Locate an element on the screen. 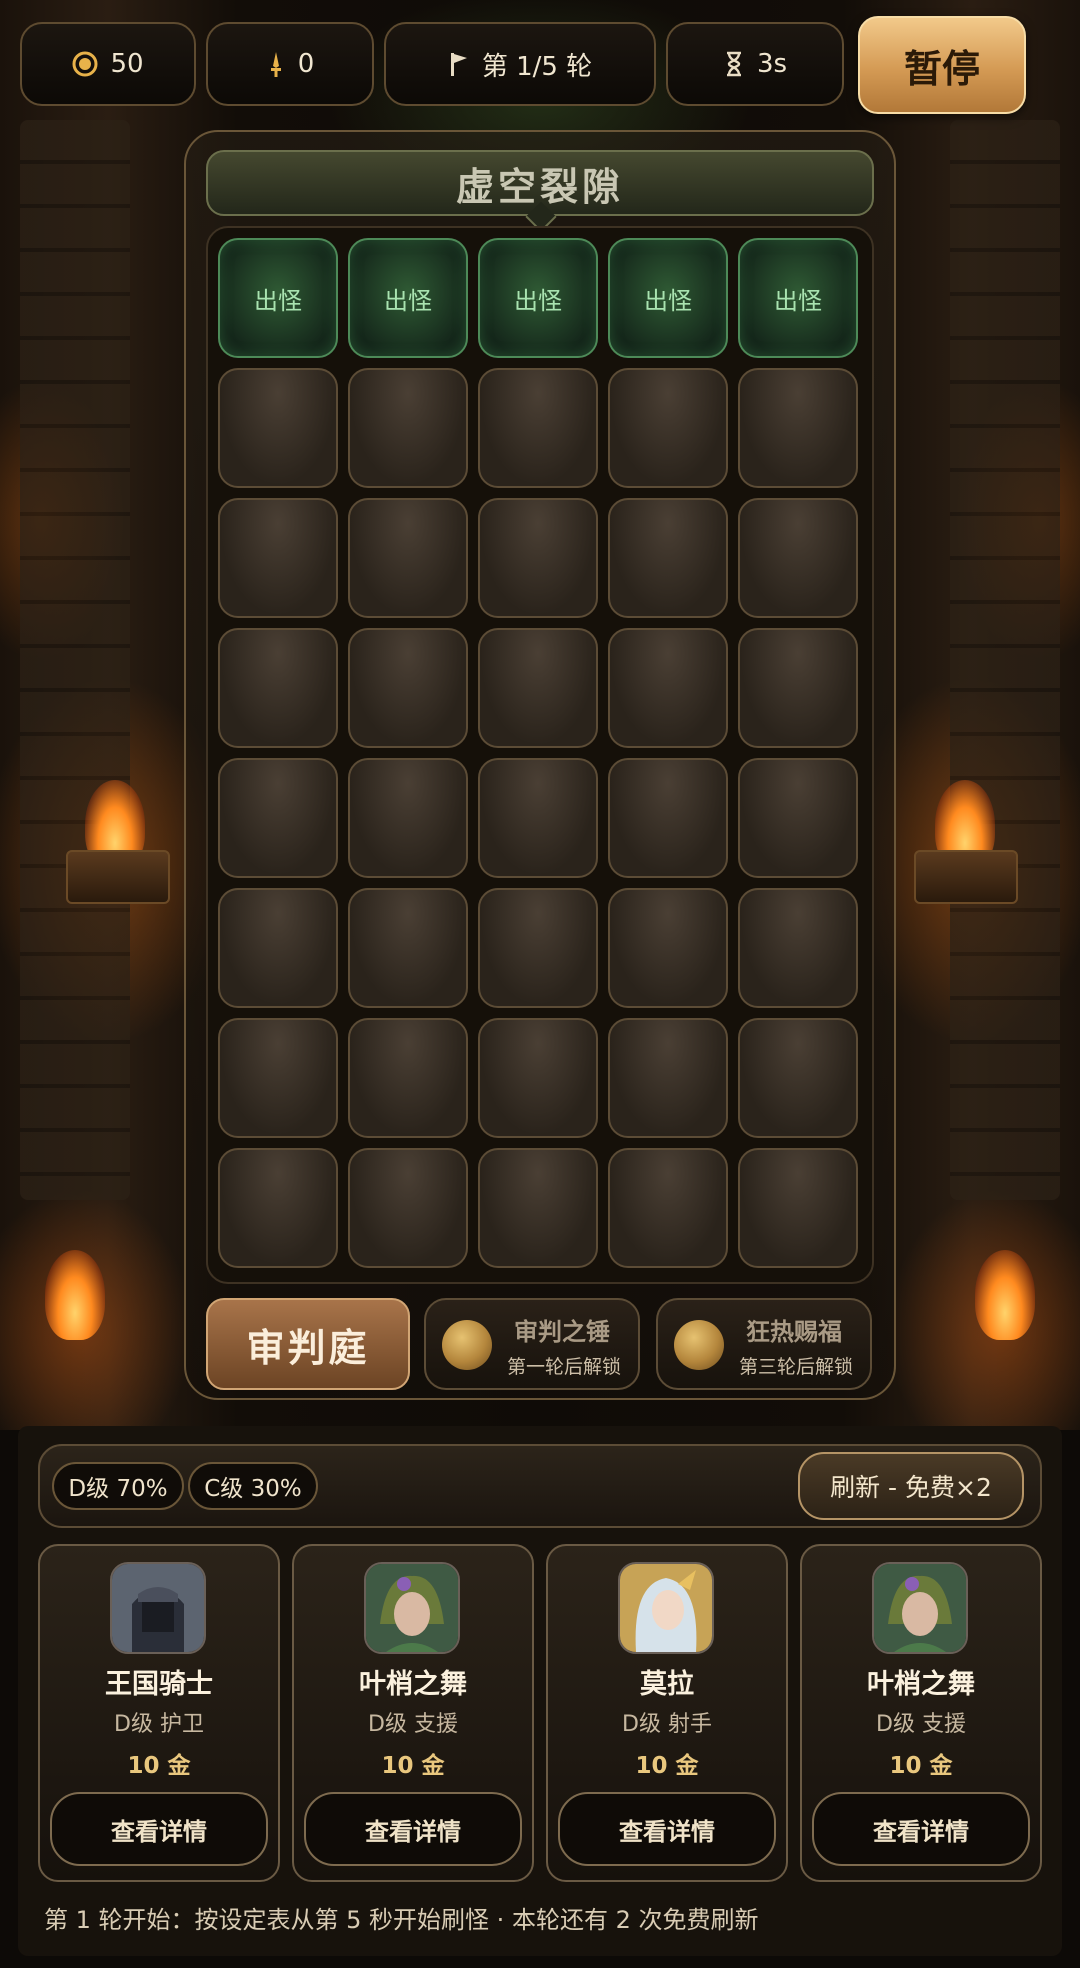 The height and width of the screenshot is (1968, 1080). timer-indicator: 3s is located at coordinates (755, 64).